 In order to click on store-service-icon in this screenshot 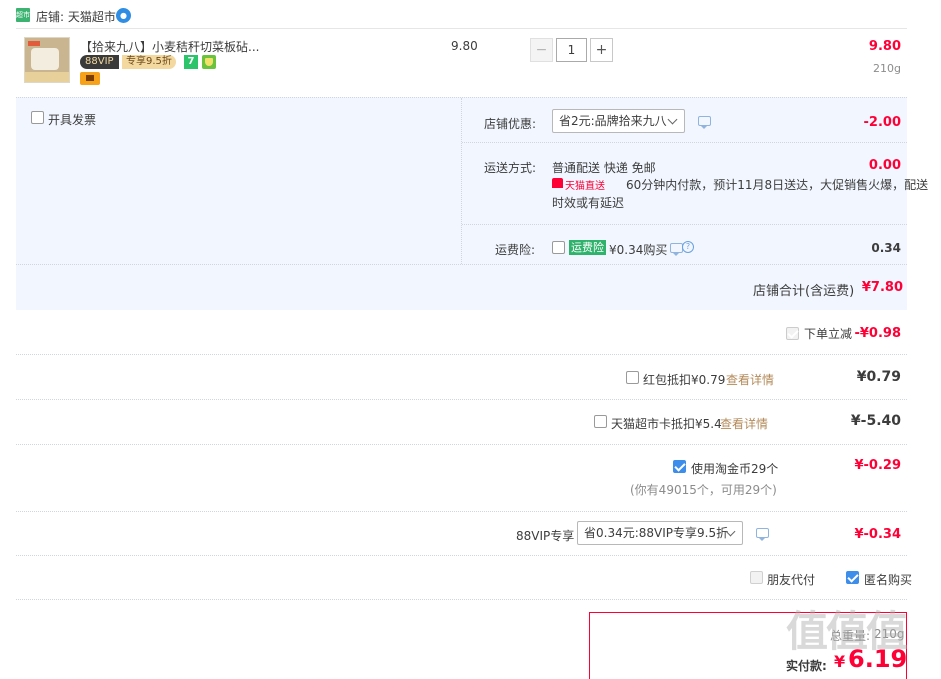, I will do `click(90, 78)`.